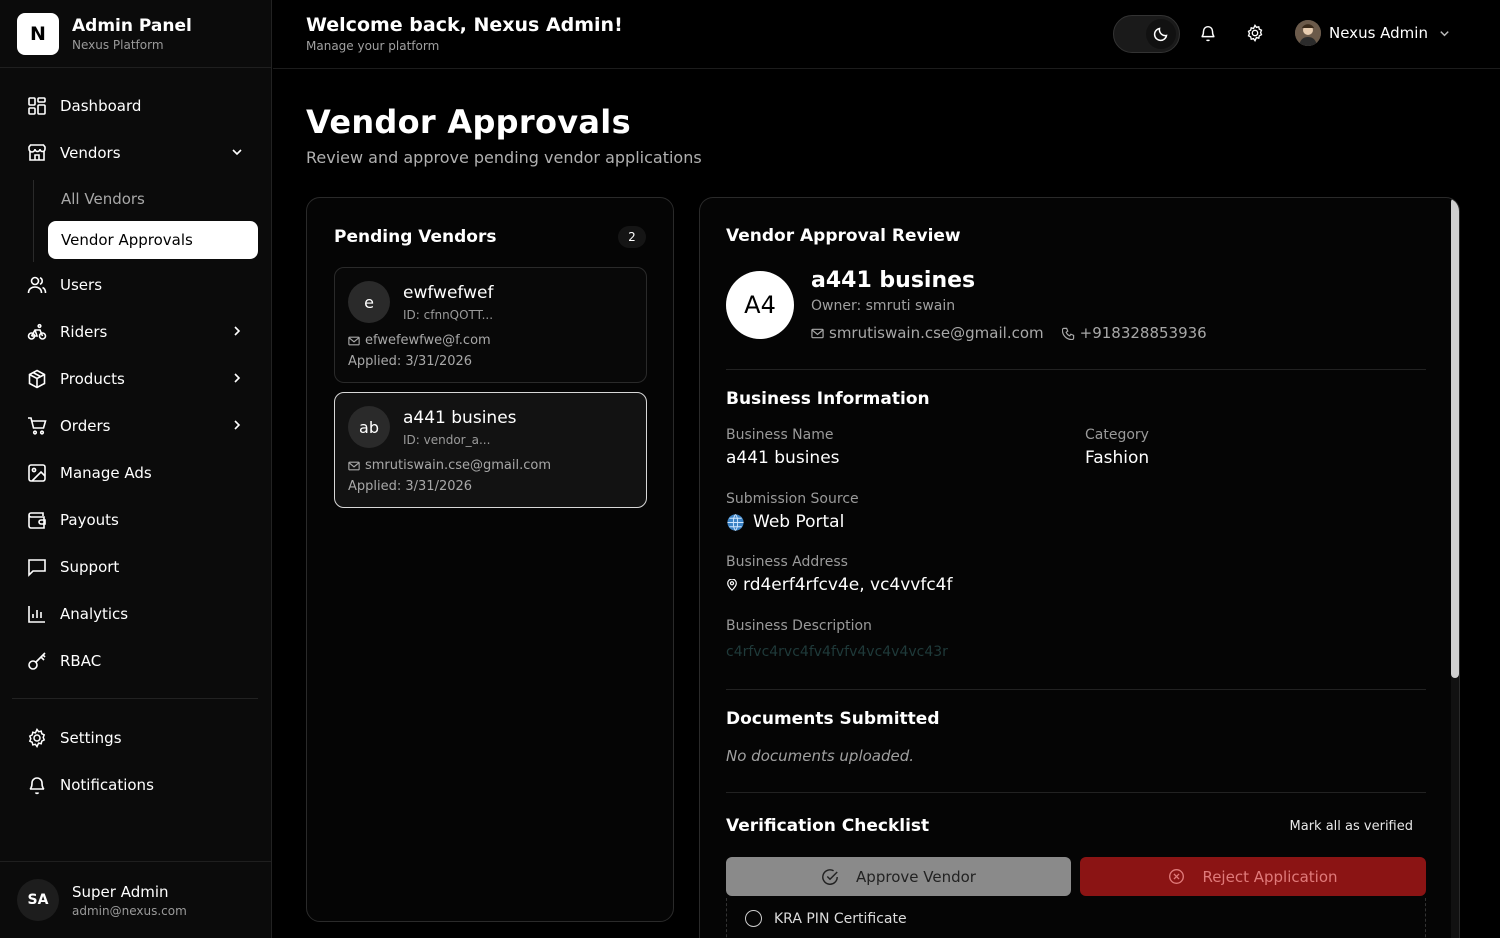  What do you see at coordinates (787, 562) in the screenshot?
I see `address-label: Business Address` at bounding box center [787, 562].